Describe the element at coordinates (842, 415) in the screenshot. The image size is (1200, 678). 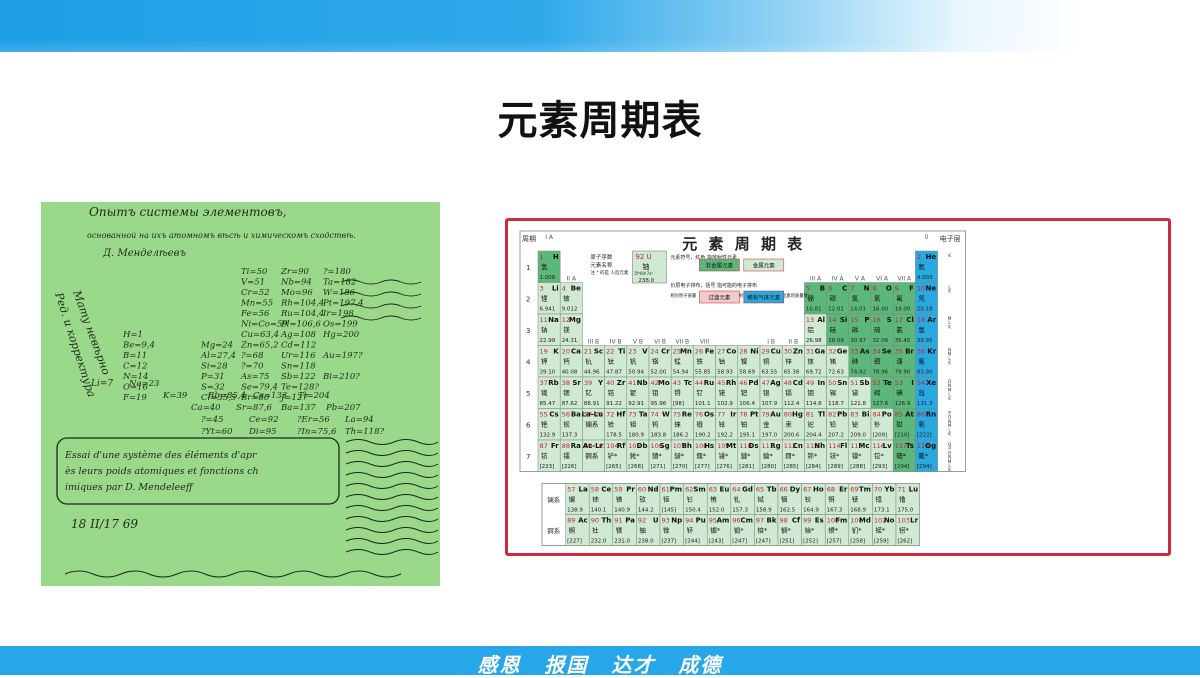
I see `element-symbol: Pb` at that location.